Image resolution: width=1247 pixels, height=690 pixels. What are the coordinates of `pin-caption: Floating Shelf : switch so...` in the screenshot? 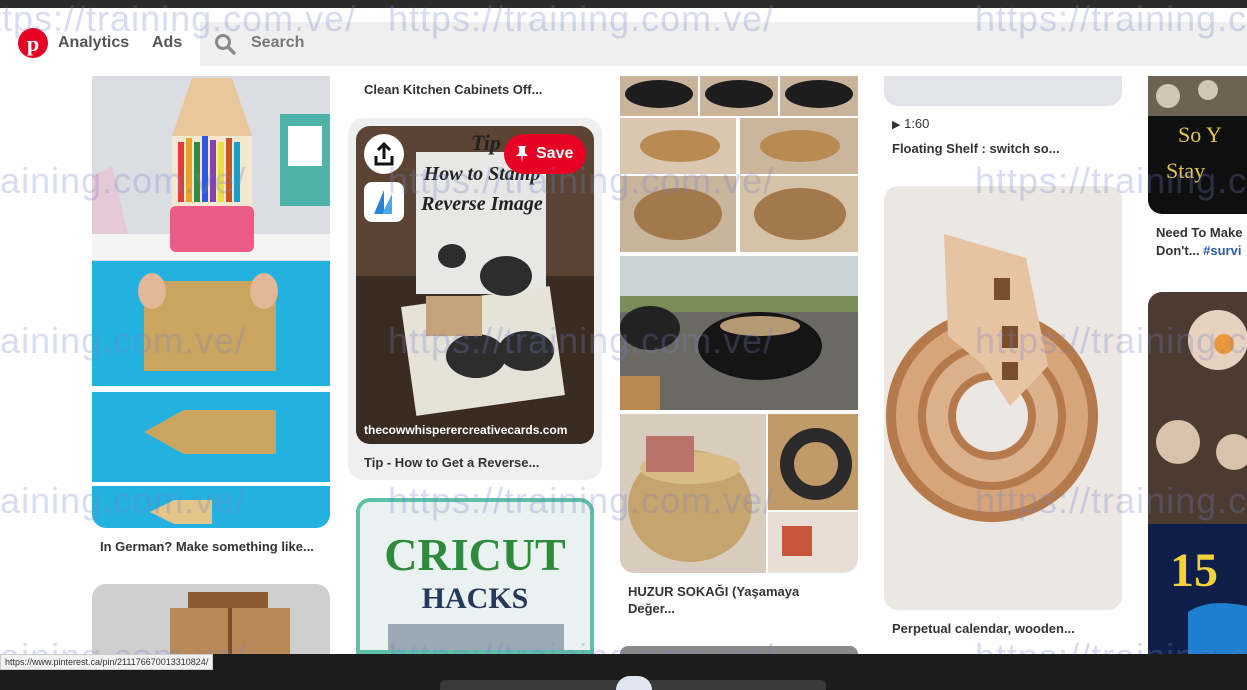 It's located at (976, 148).